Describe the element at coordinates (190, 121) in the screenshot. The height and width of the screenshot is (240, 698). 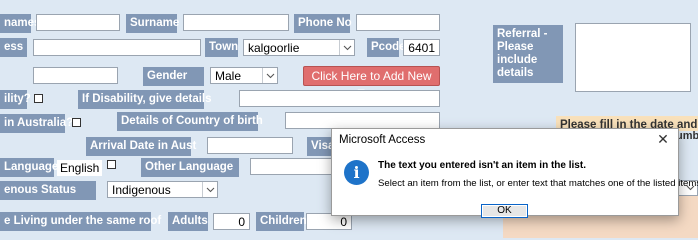
I see `country-birth-label: Details of Country of birth` at that location.